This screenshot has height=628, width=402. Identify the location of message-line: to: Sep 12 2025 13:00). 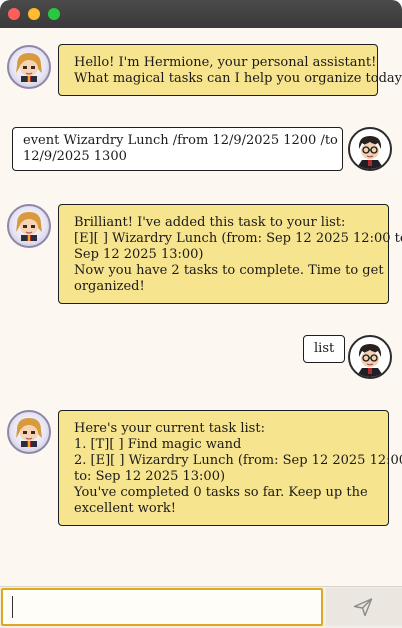
(150, 476).